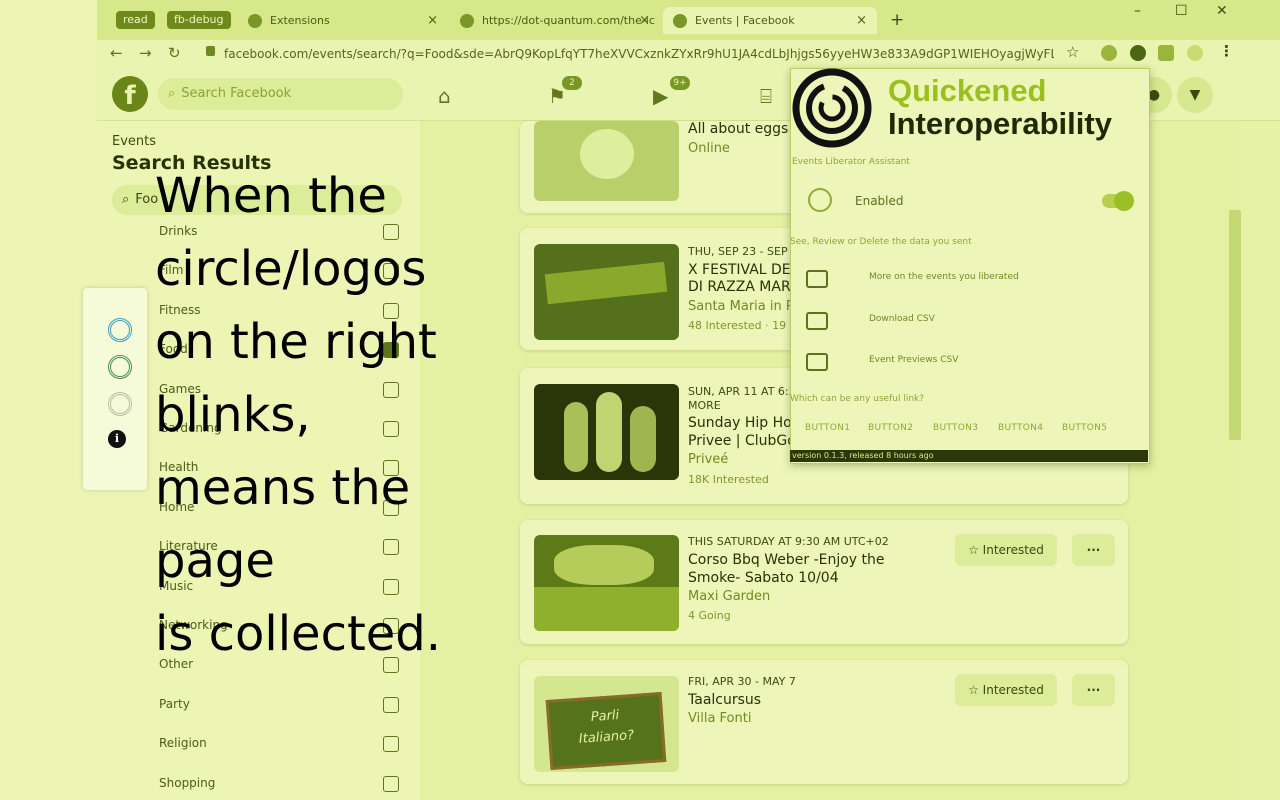 The height and width of the screenshot is (800, 1280). I want to click on green-circle-logo-icon, so click(120, 367).